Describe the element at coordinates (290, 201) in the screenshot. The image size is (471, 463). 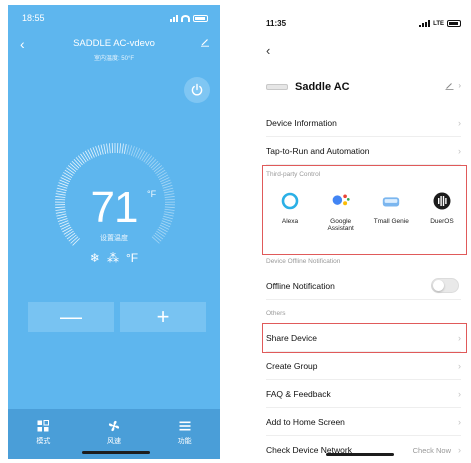
I see `alexa-icon` at that location.